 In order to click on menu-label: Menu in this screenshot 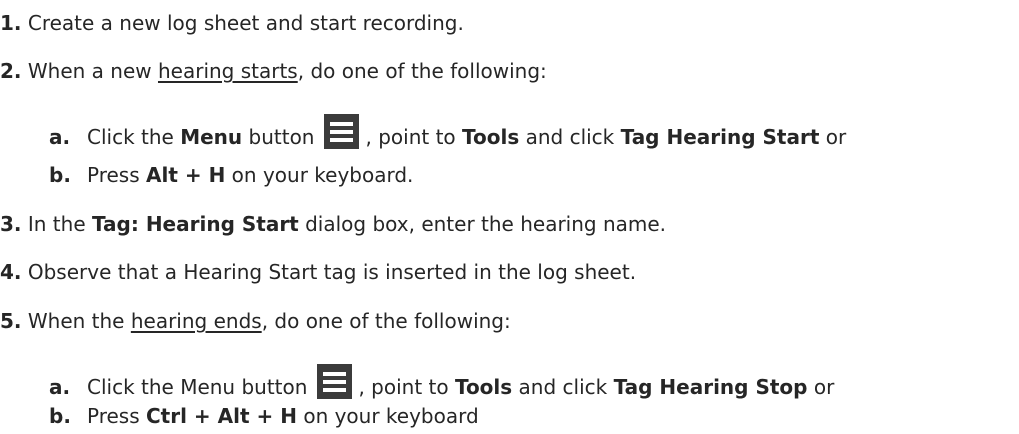, I will do `click(211, 137)`.